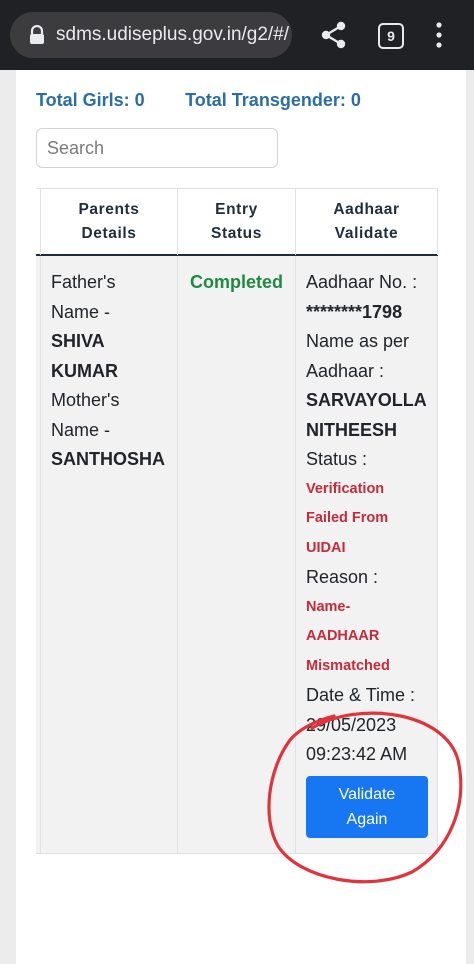 This screenshot has height=964, width=474. Describe the element at coordinates (391, 36) in the screenshot. I see `tab-switcher-button: 9` at that location.